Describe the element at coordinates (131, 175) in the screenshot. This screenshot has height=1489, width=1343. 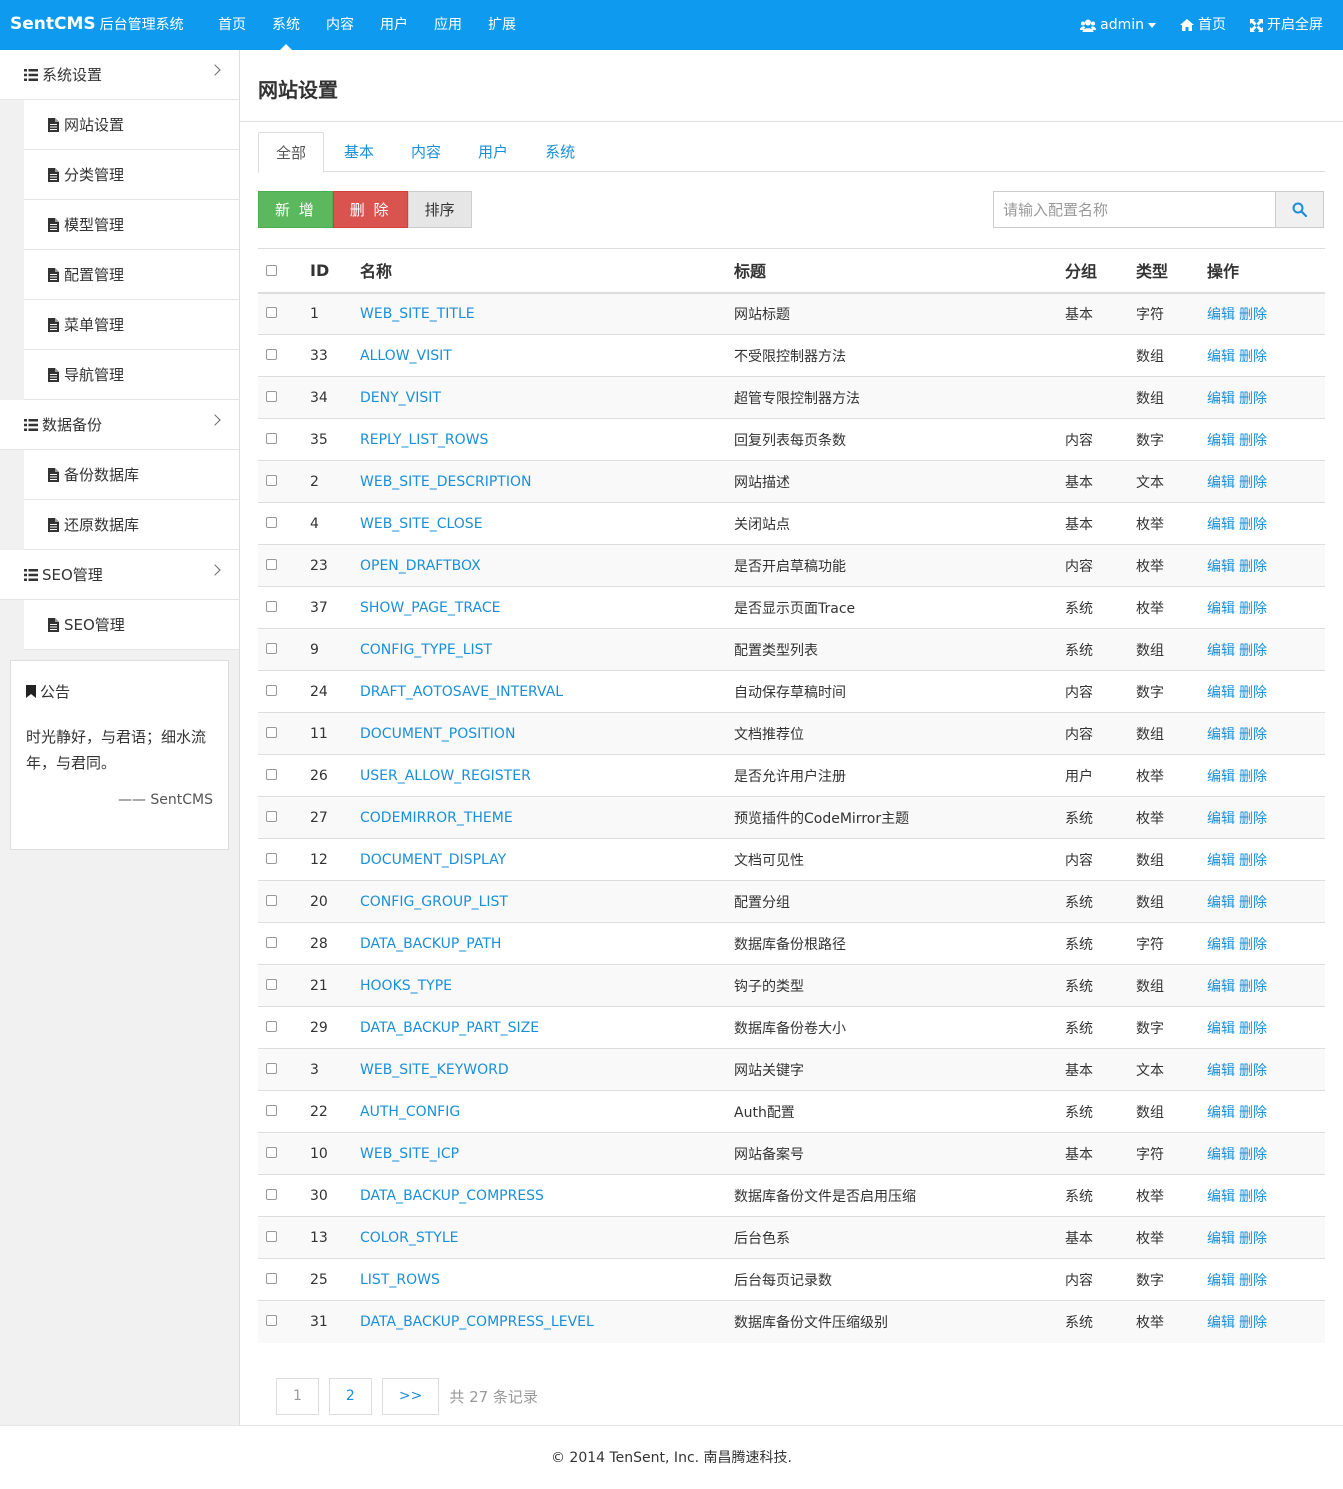
I see `sidebar-item-system-settings-1: 分类管理` at that location.